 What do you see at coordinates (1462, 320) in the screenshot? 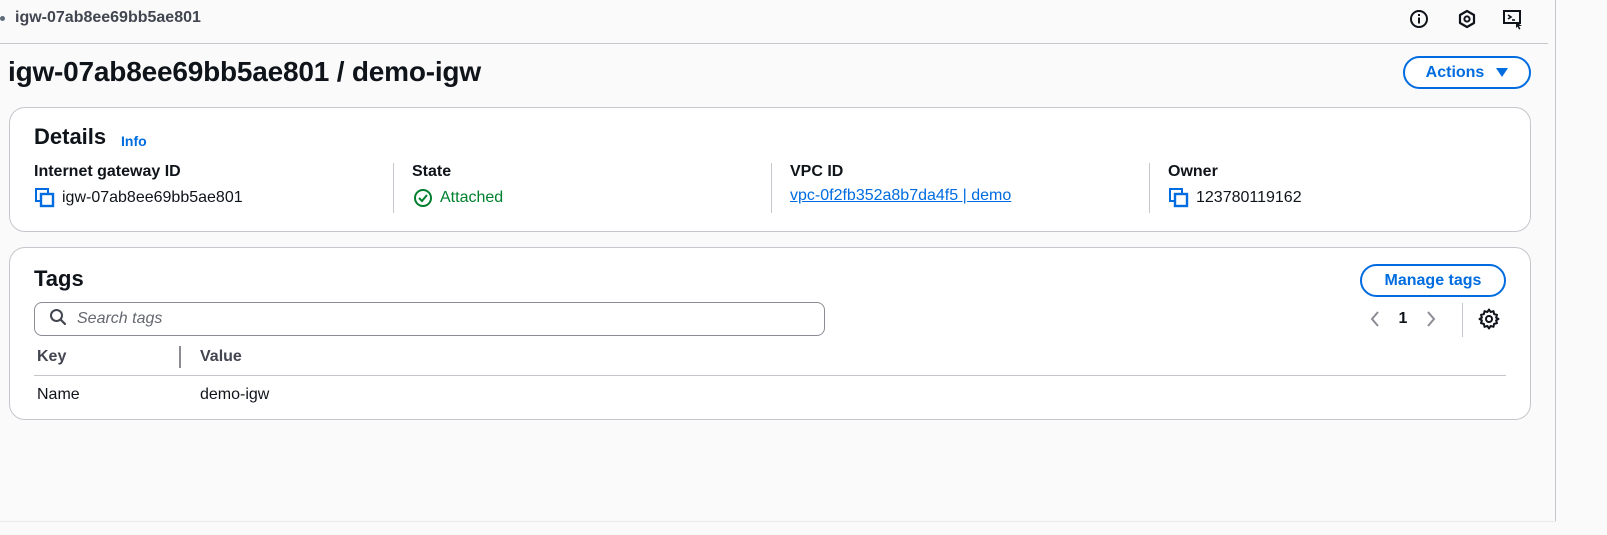
I see `pager-divider` at bounding box center [1462, 320].